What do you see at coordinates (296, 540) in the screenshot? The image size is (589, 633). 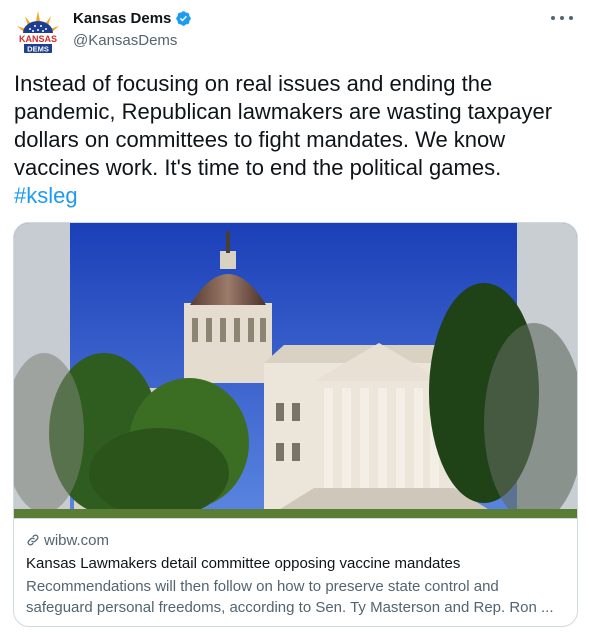 I see `card-domain-row: wibw.com` at bounding box center [296, 540].